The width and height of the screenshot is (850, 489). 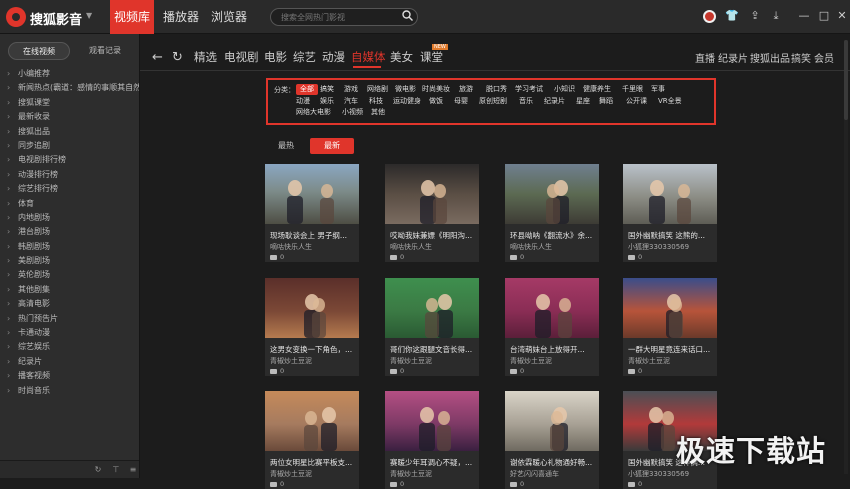 What do you see at coordinates (846, 80) in the screenshot?
I see `scrollbar-thumb` at bounding box center [846, 80].